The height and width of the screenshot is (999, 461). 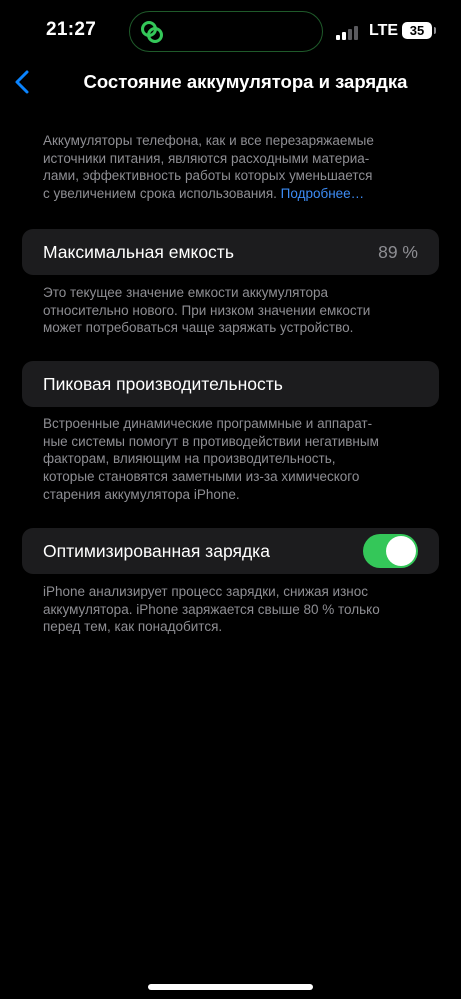 What do you see at coordinates (349, 32) in the screenshot?
I see `cellular-signal-icon` at bounding box center [349, 32].